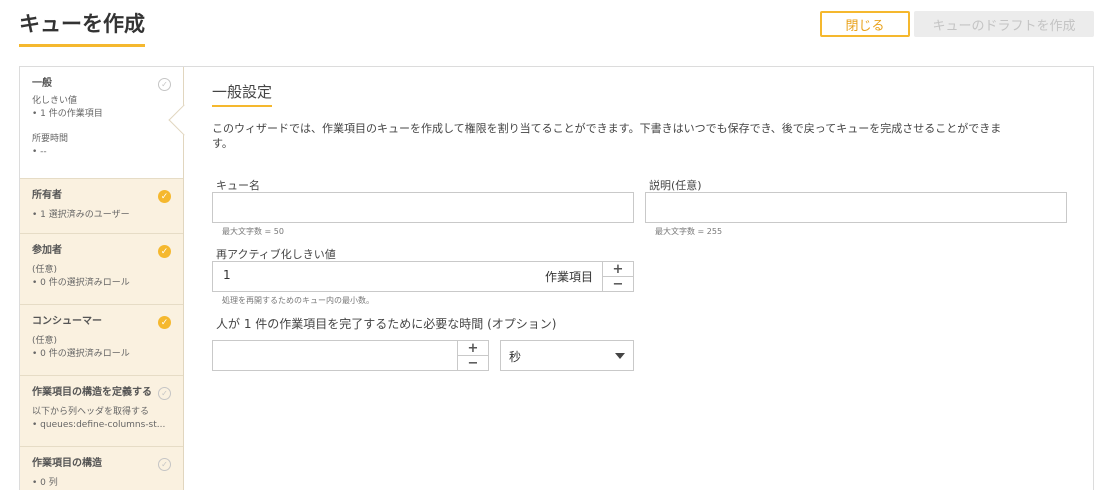 The width and height of the screenshot is (1115, 490). What do you see at coordinates (675, 185) in the screenshot?
I see `description-label: 説明(任意)` at bounding box center [675, 185].